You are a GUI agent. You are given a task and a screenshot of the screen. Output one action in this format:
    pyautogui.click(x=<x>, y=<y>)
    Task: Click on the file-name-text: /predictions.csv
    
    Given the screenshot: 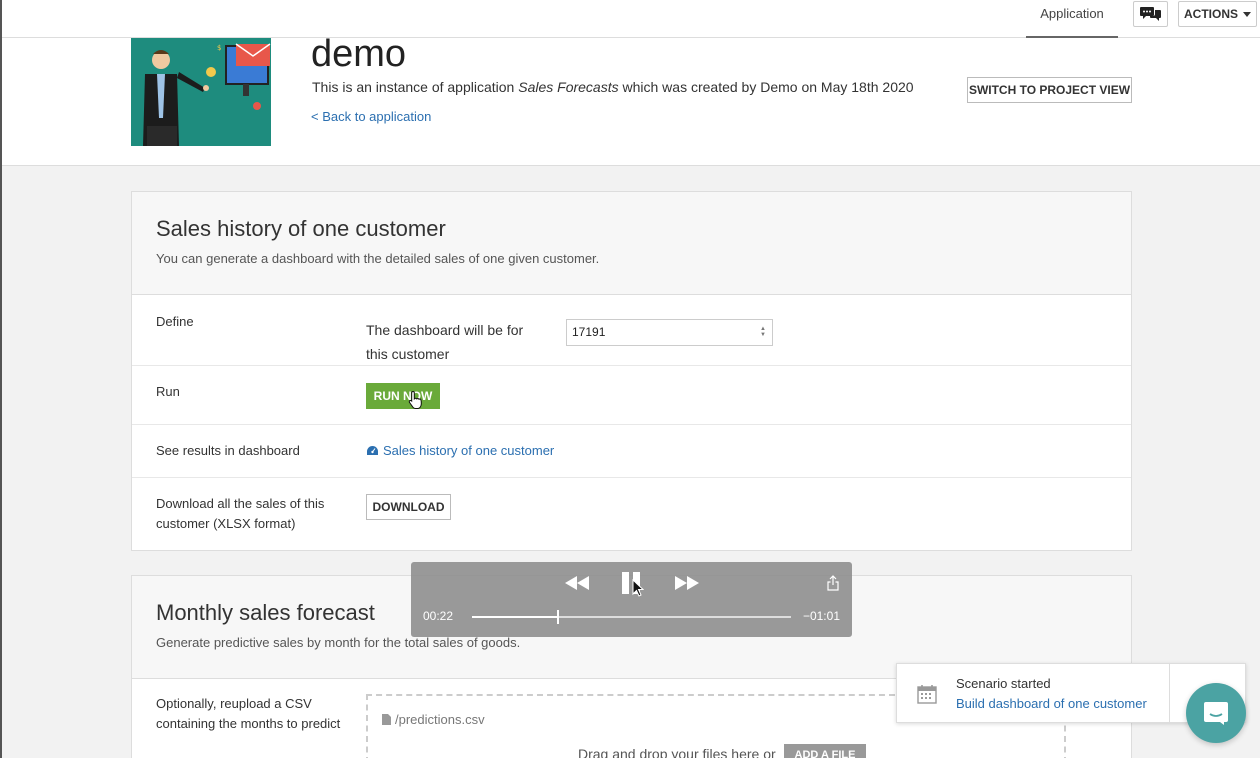 What is the action you would take?
    pyautogui.click(x=440, y=719)
    